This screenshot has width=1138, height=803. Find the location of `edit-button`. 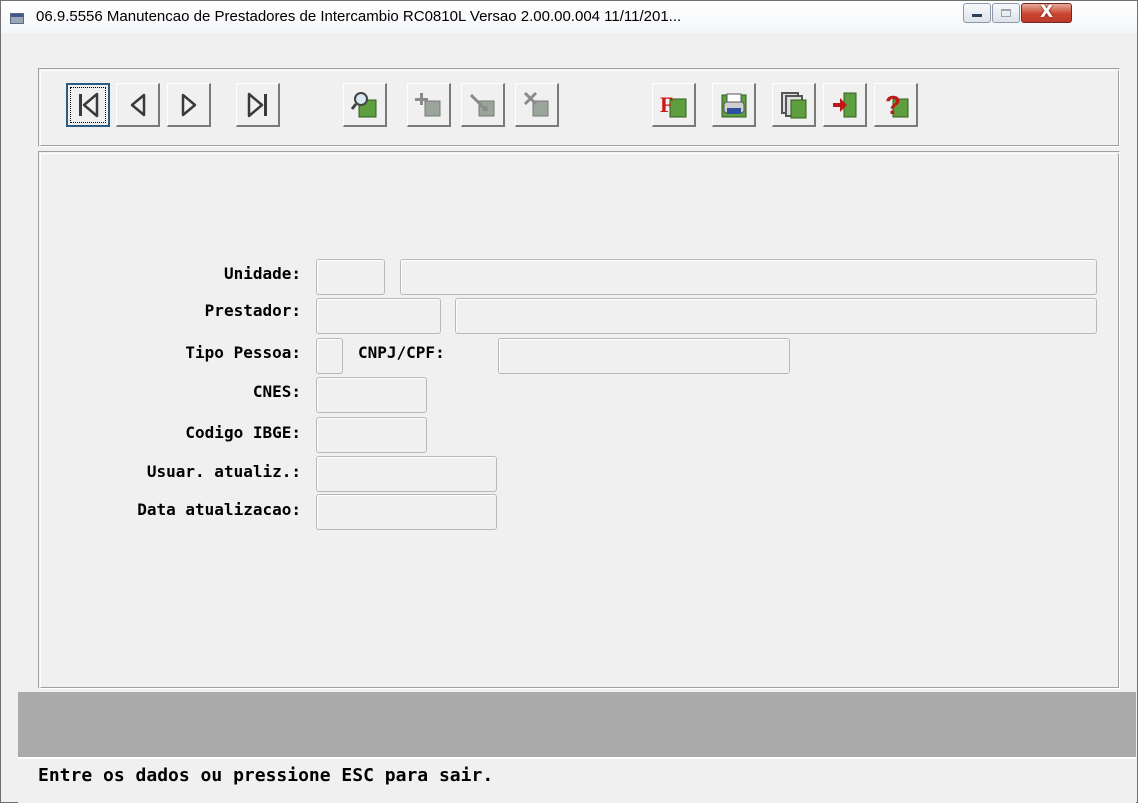

edit-button is located at coordinates (483, 105).